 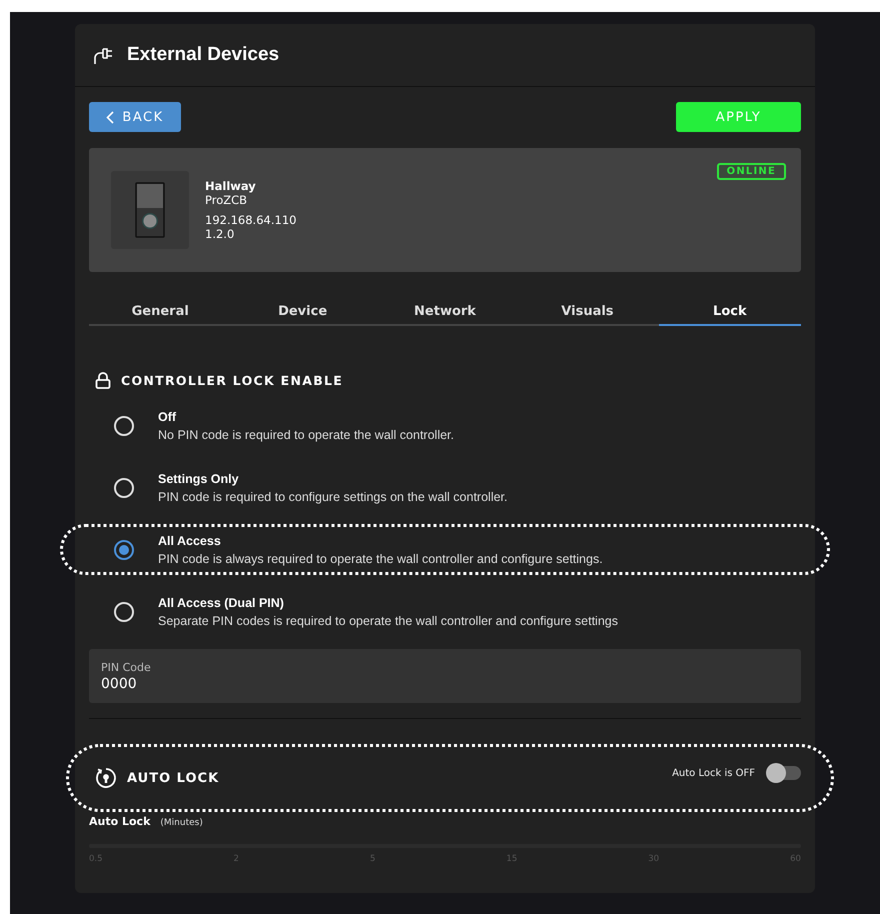 I want to click on page-title: External Devices, so click(x=203, y=55).